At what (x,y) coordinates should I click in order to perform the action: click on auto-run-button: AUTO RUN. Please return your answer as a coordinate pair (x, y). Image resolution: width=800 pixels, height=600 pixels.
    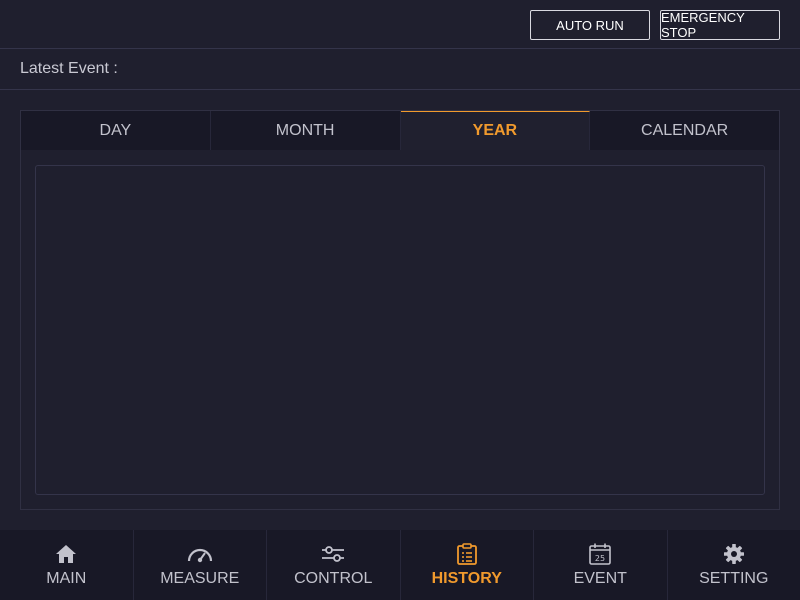
    Looking at the image, I should click on (590, 25).